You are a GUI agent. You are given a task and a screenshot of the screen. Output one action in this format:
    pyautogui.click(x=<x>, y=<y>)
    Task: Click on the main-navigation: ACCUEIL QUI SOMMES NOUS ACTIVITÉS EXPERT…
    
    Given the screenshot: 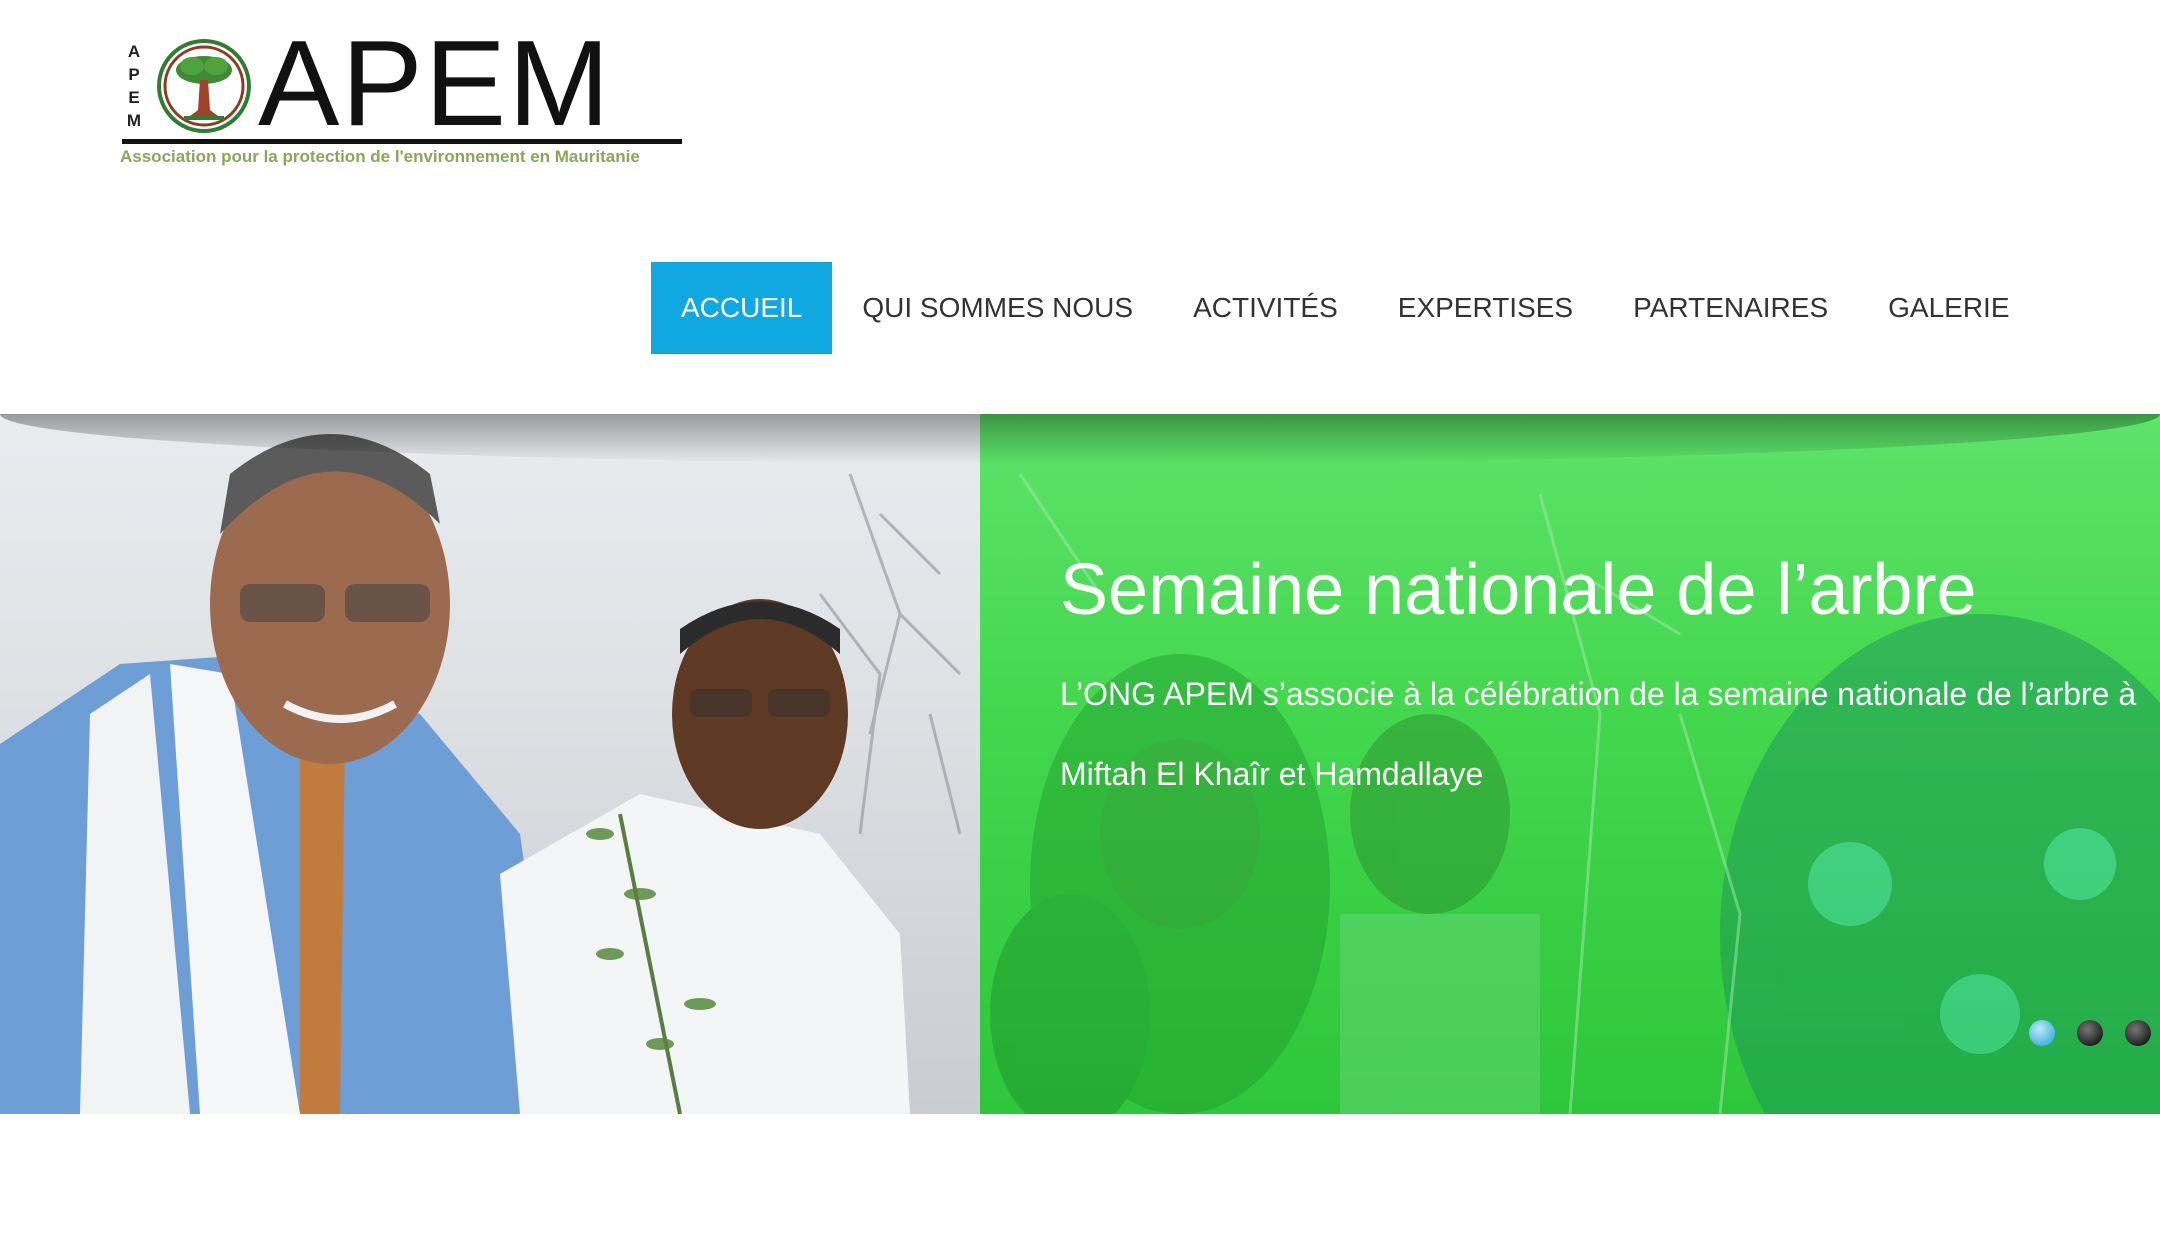 What is the action you would take?
    pyautogui.click(x=1345, y=308)
    